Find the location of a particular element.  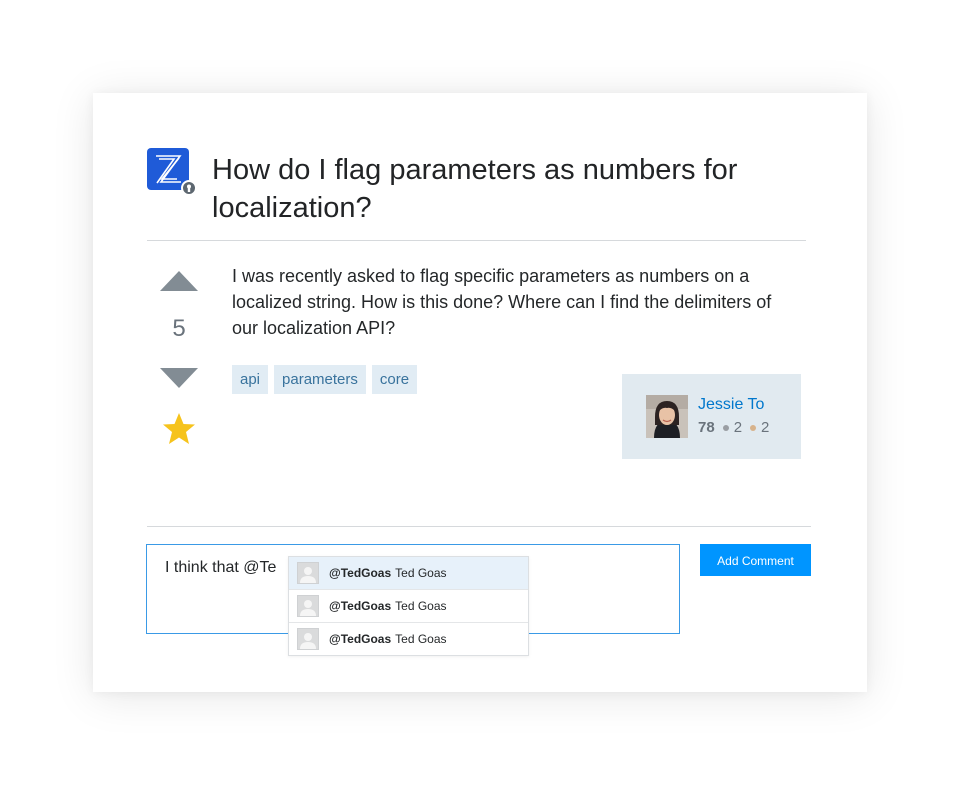

tag-list: api parameters core is located at coordinates (325, 379).